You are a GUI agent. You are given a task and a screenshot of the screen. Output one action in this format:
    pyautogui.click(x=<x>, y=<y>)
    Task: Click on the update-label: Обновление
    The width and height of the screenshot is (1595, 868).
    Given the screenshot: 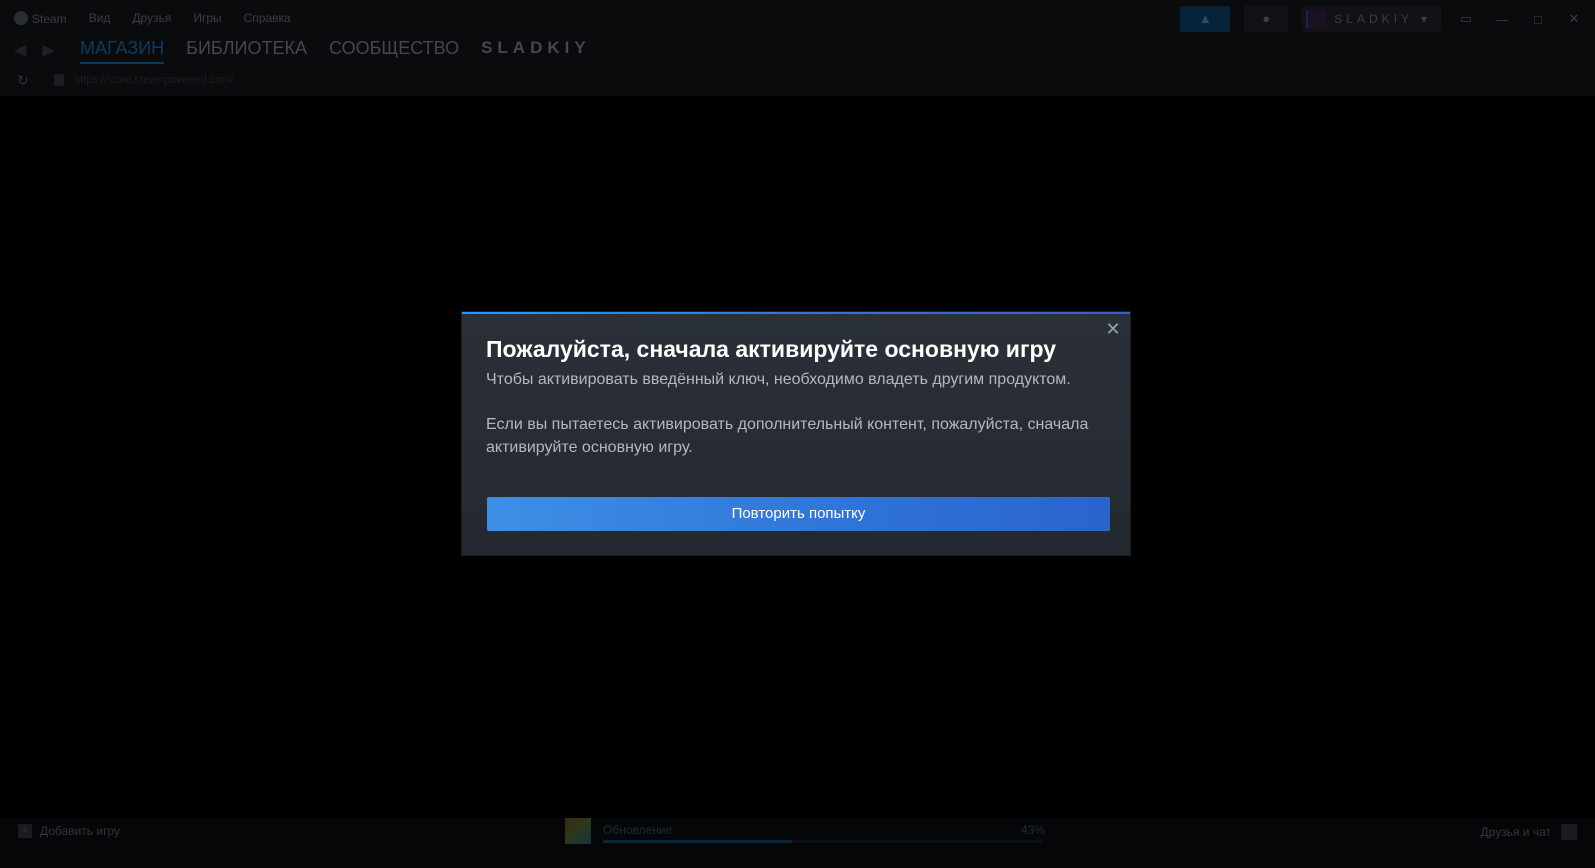 What is the action you would take?
    pyautogui.click(x=638, y=830)
    